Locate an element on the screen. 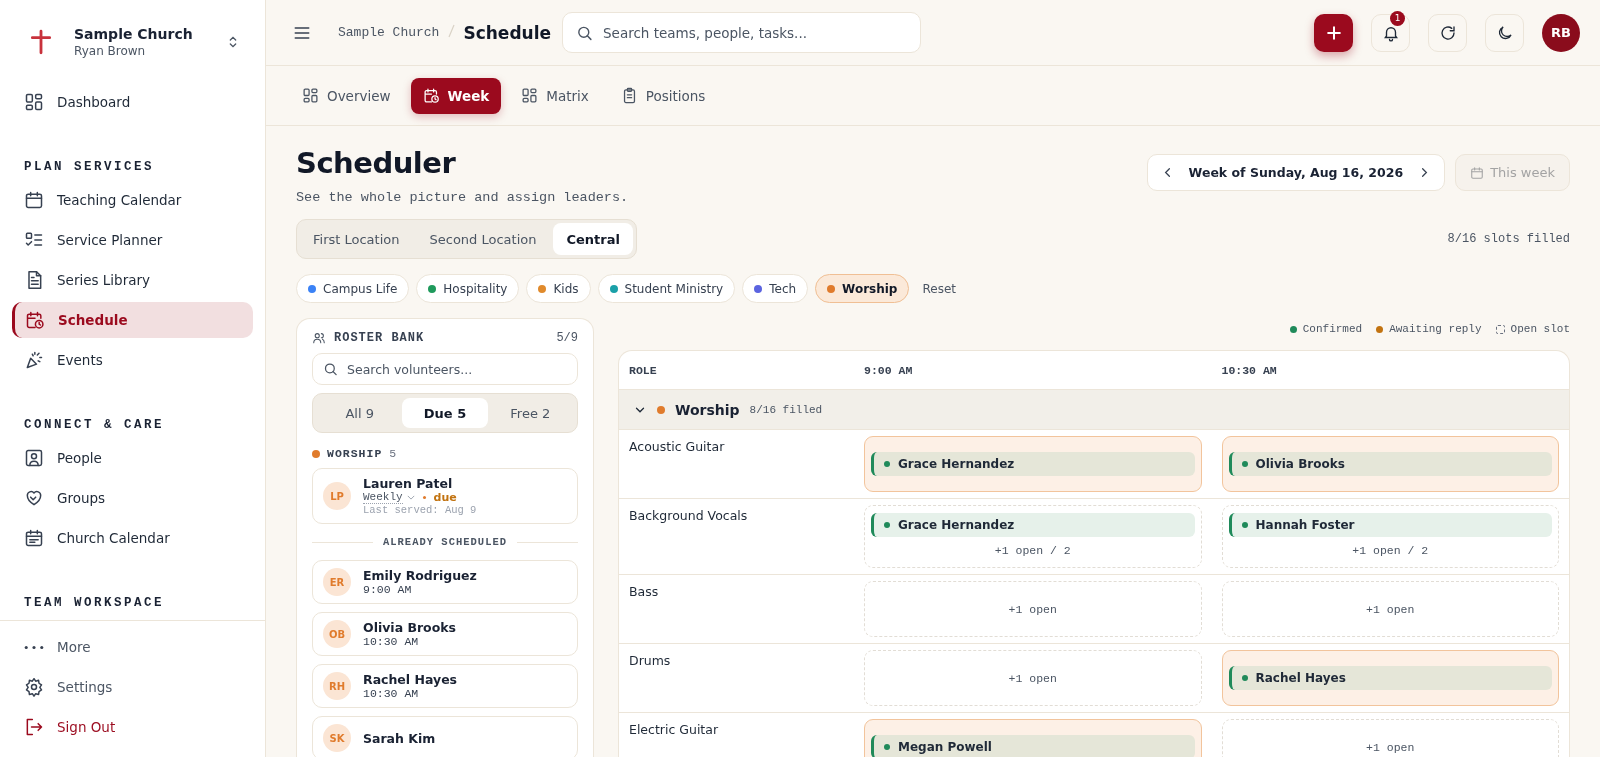  open-slot: Grace Hernandez +1 open / 2 is located at coordinates (1033, 536).